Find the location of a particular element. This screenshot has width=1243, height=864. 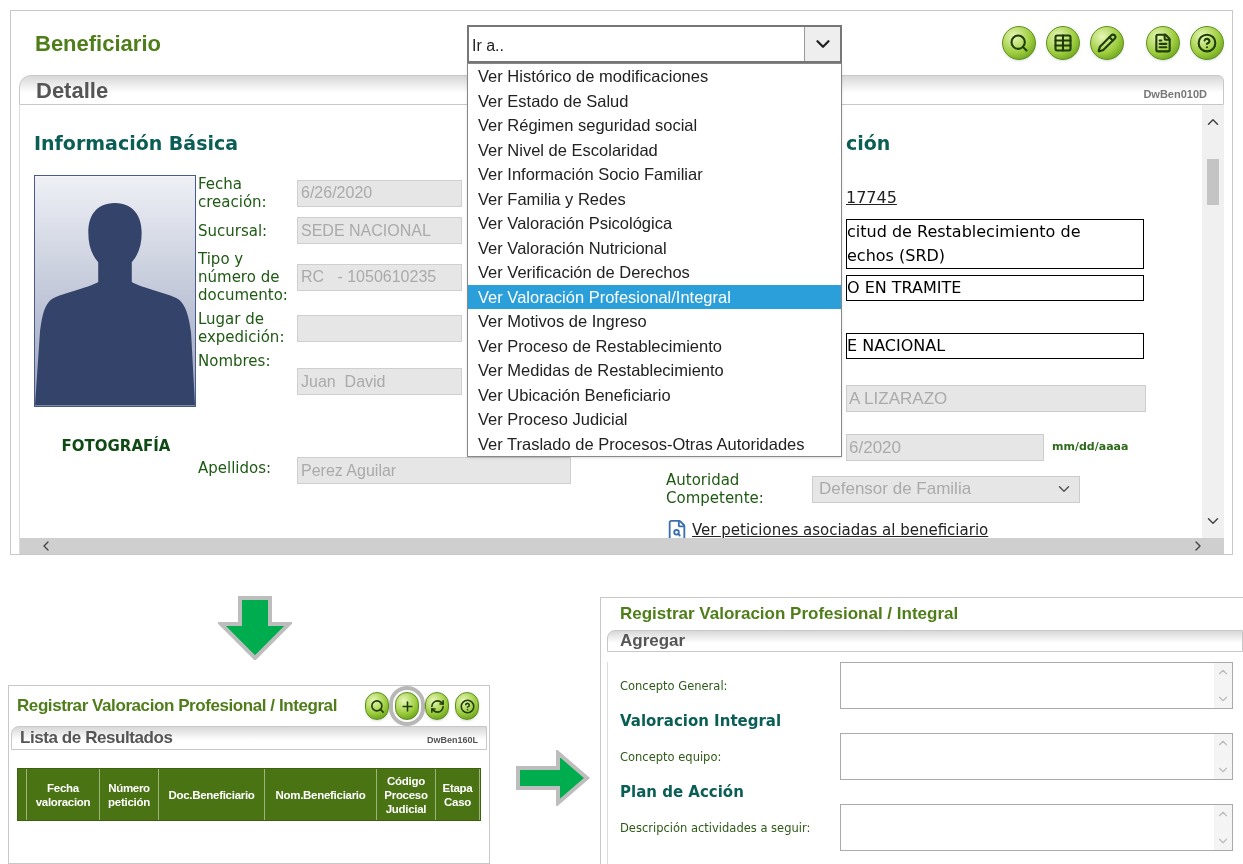

dropdown-option: Ver Verificación de Derechos is located at coordinates (654, 272).